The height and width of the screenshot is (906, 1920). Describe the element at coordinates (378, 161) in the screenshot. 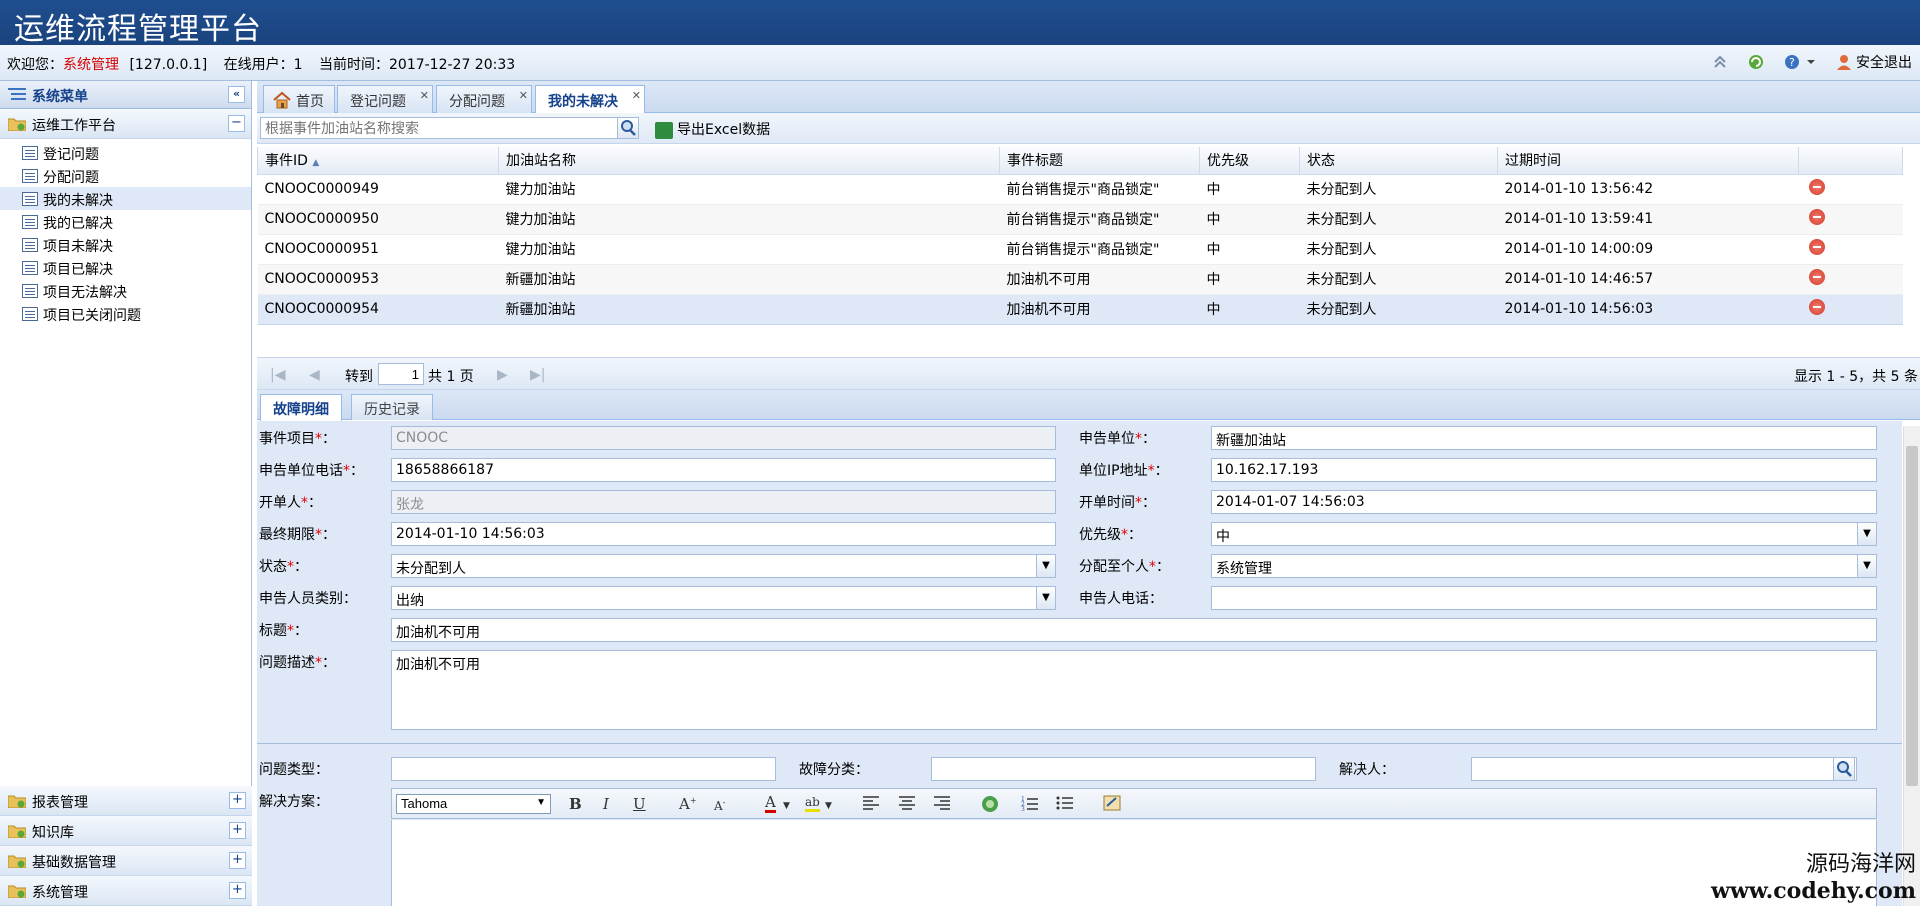

I see `column-header-event-id: 事件ID ▲` at that location.